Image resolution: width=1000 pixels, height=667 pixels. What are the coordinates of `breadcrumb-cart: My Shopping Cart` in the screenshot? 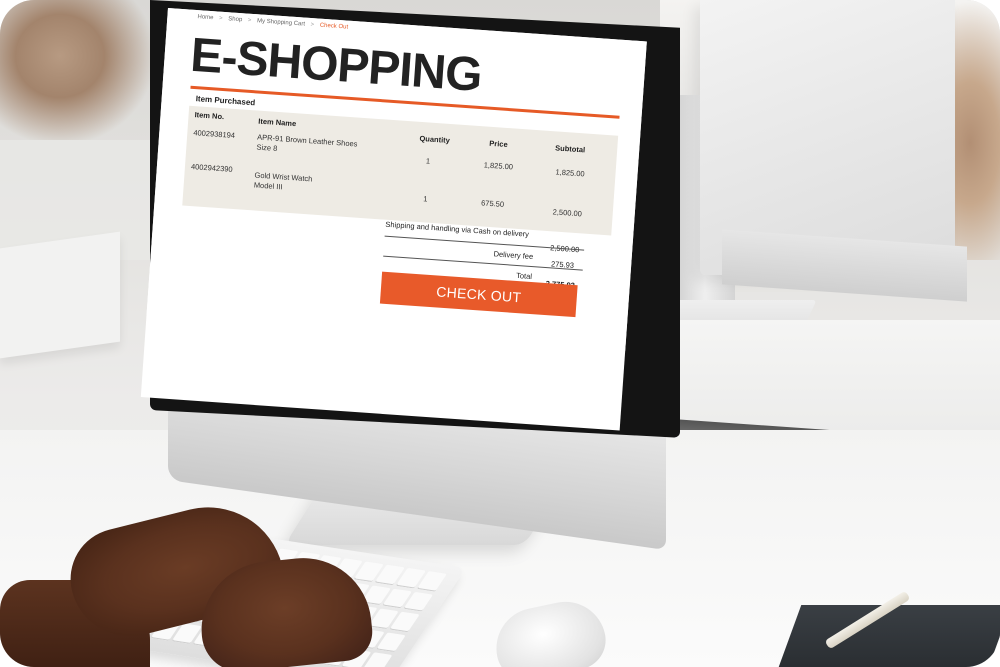 It's located at (281, 22).